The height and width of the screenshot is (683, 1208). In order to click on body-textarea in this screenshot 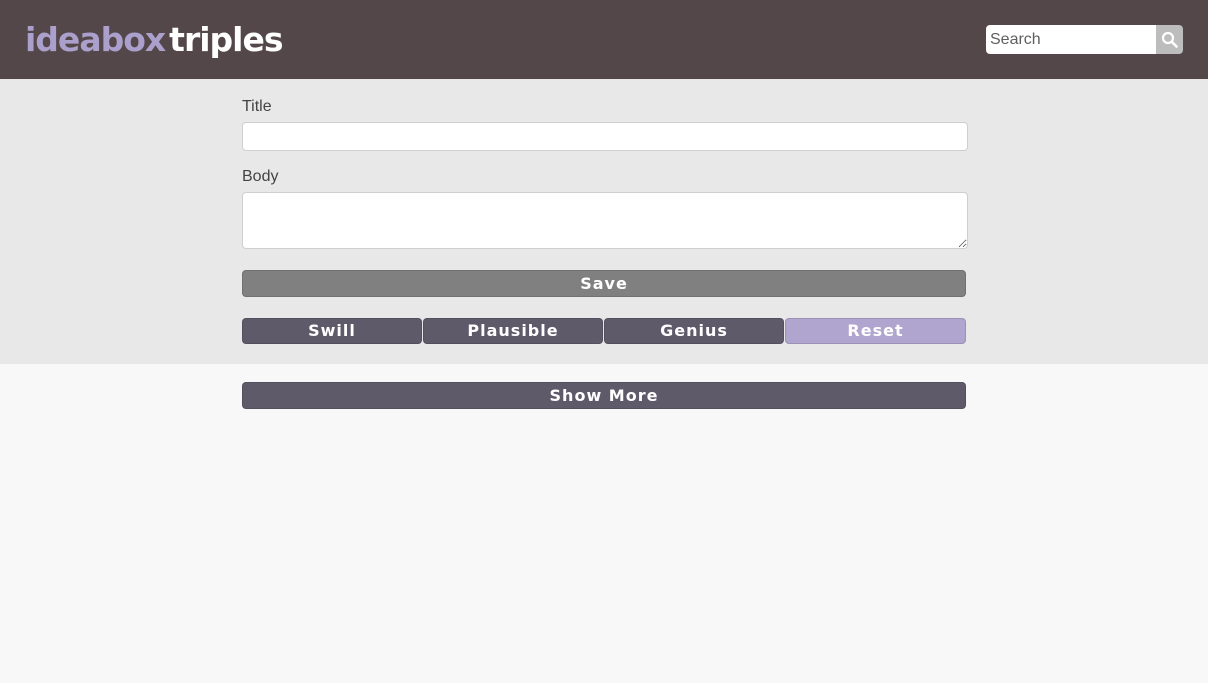, I will do `click(605, 220)`.